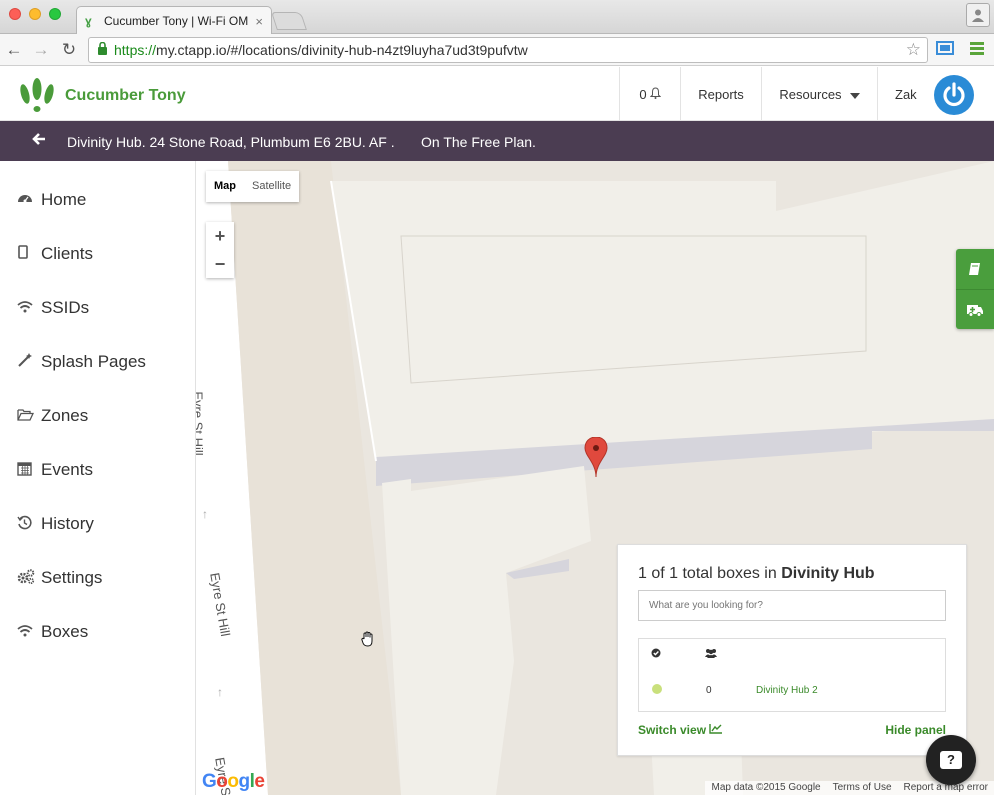 The image size is (994, 795). What do you see at coordinates (55, 14) in the screenshot?
I see `maximize-window-button` at bounding box center [55, 14].